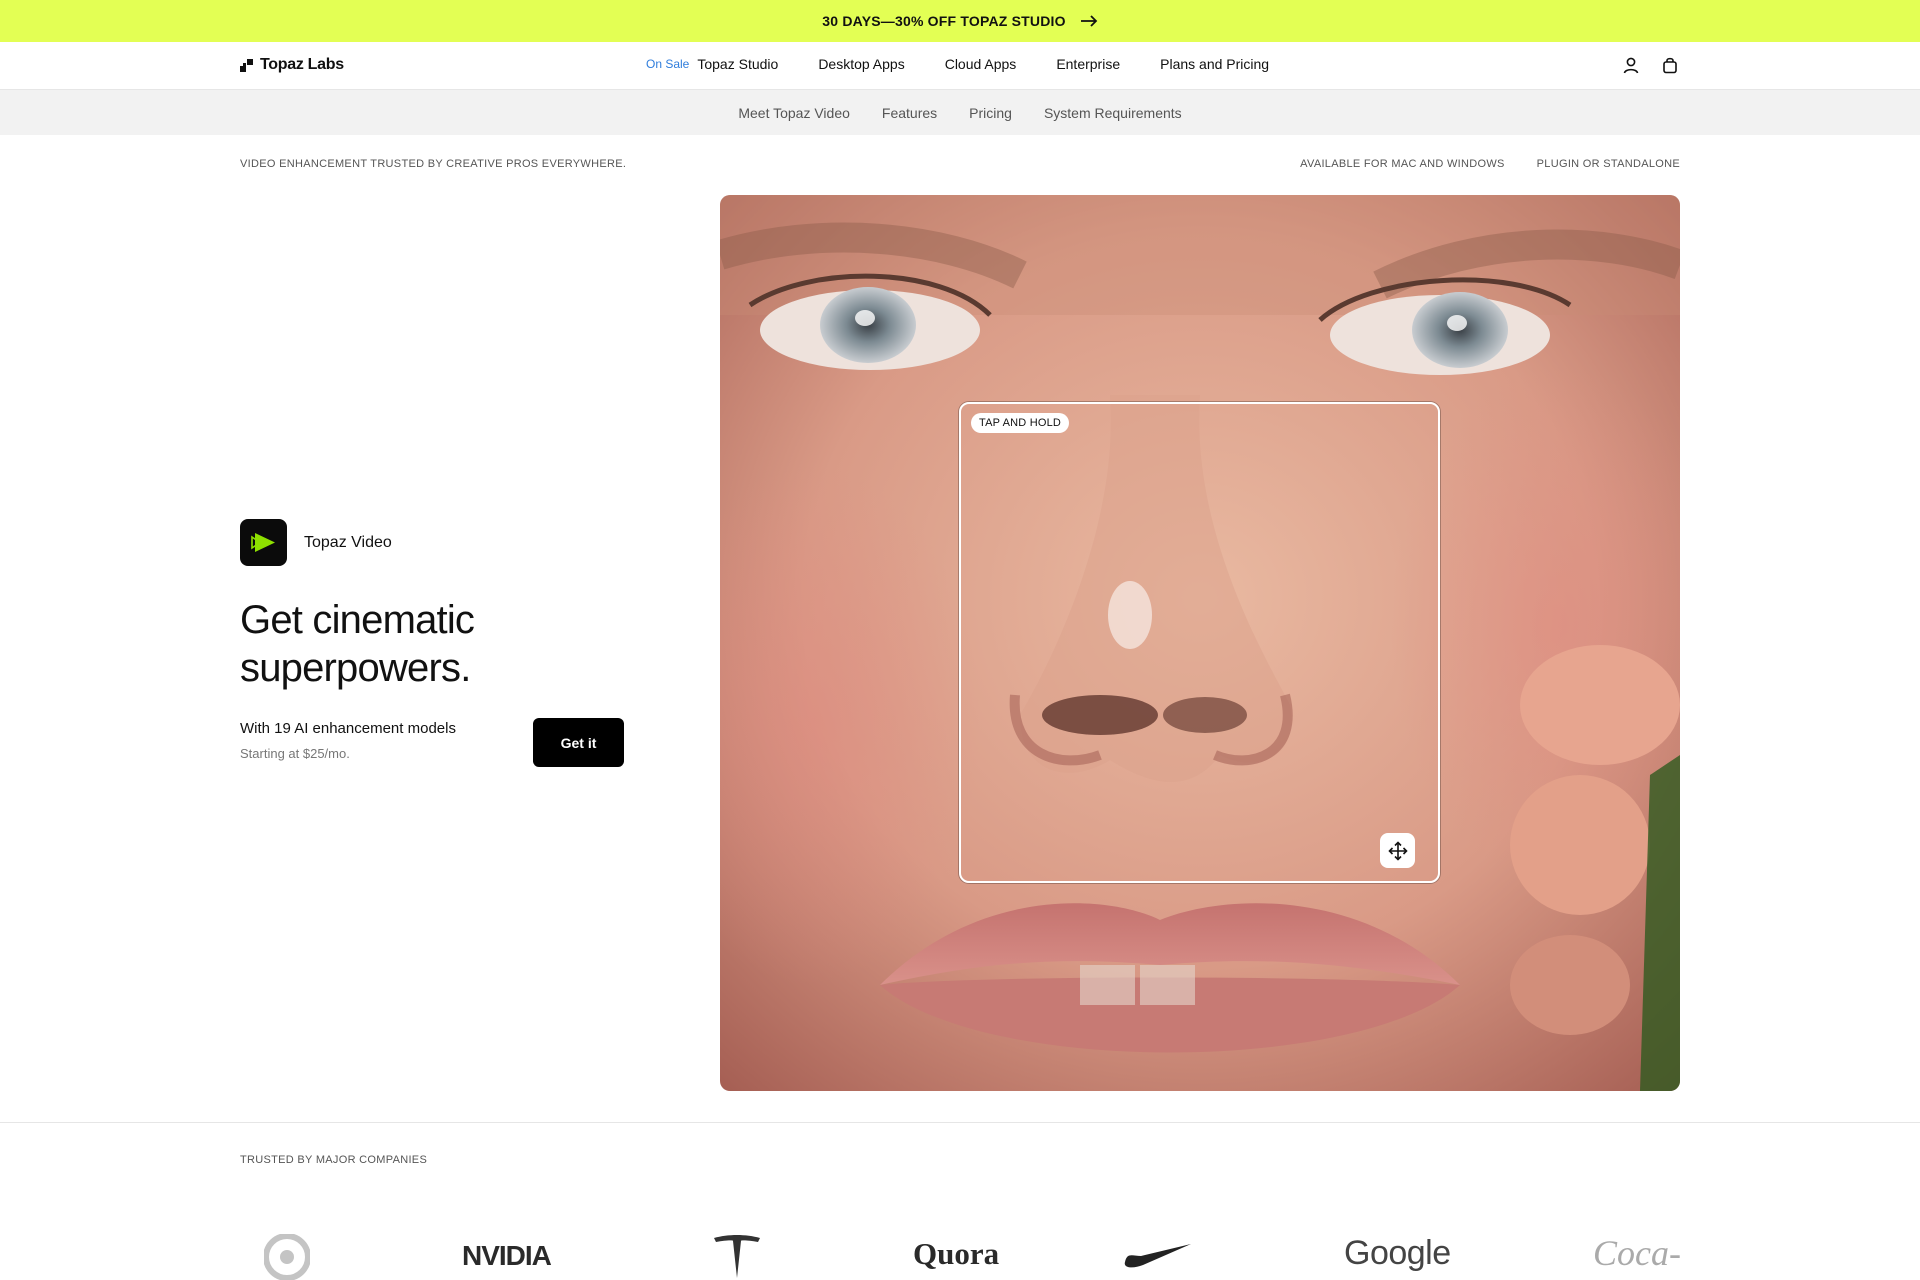 The height and width of the screenshot is (1280, 1920). What do you see at coordinates (981, 64) in the screenshot?
I see `nav-link-cloud-apps: Cloud Apps` at bounding box center [981, 64].